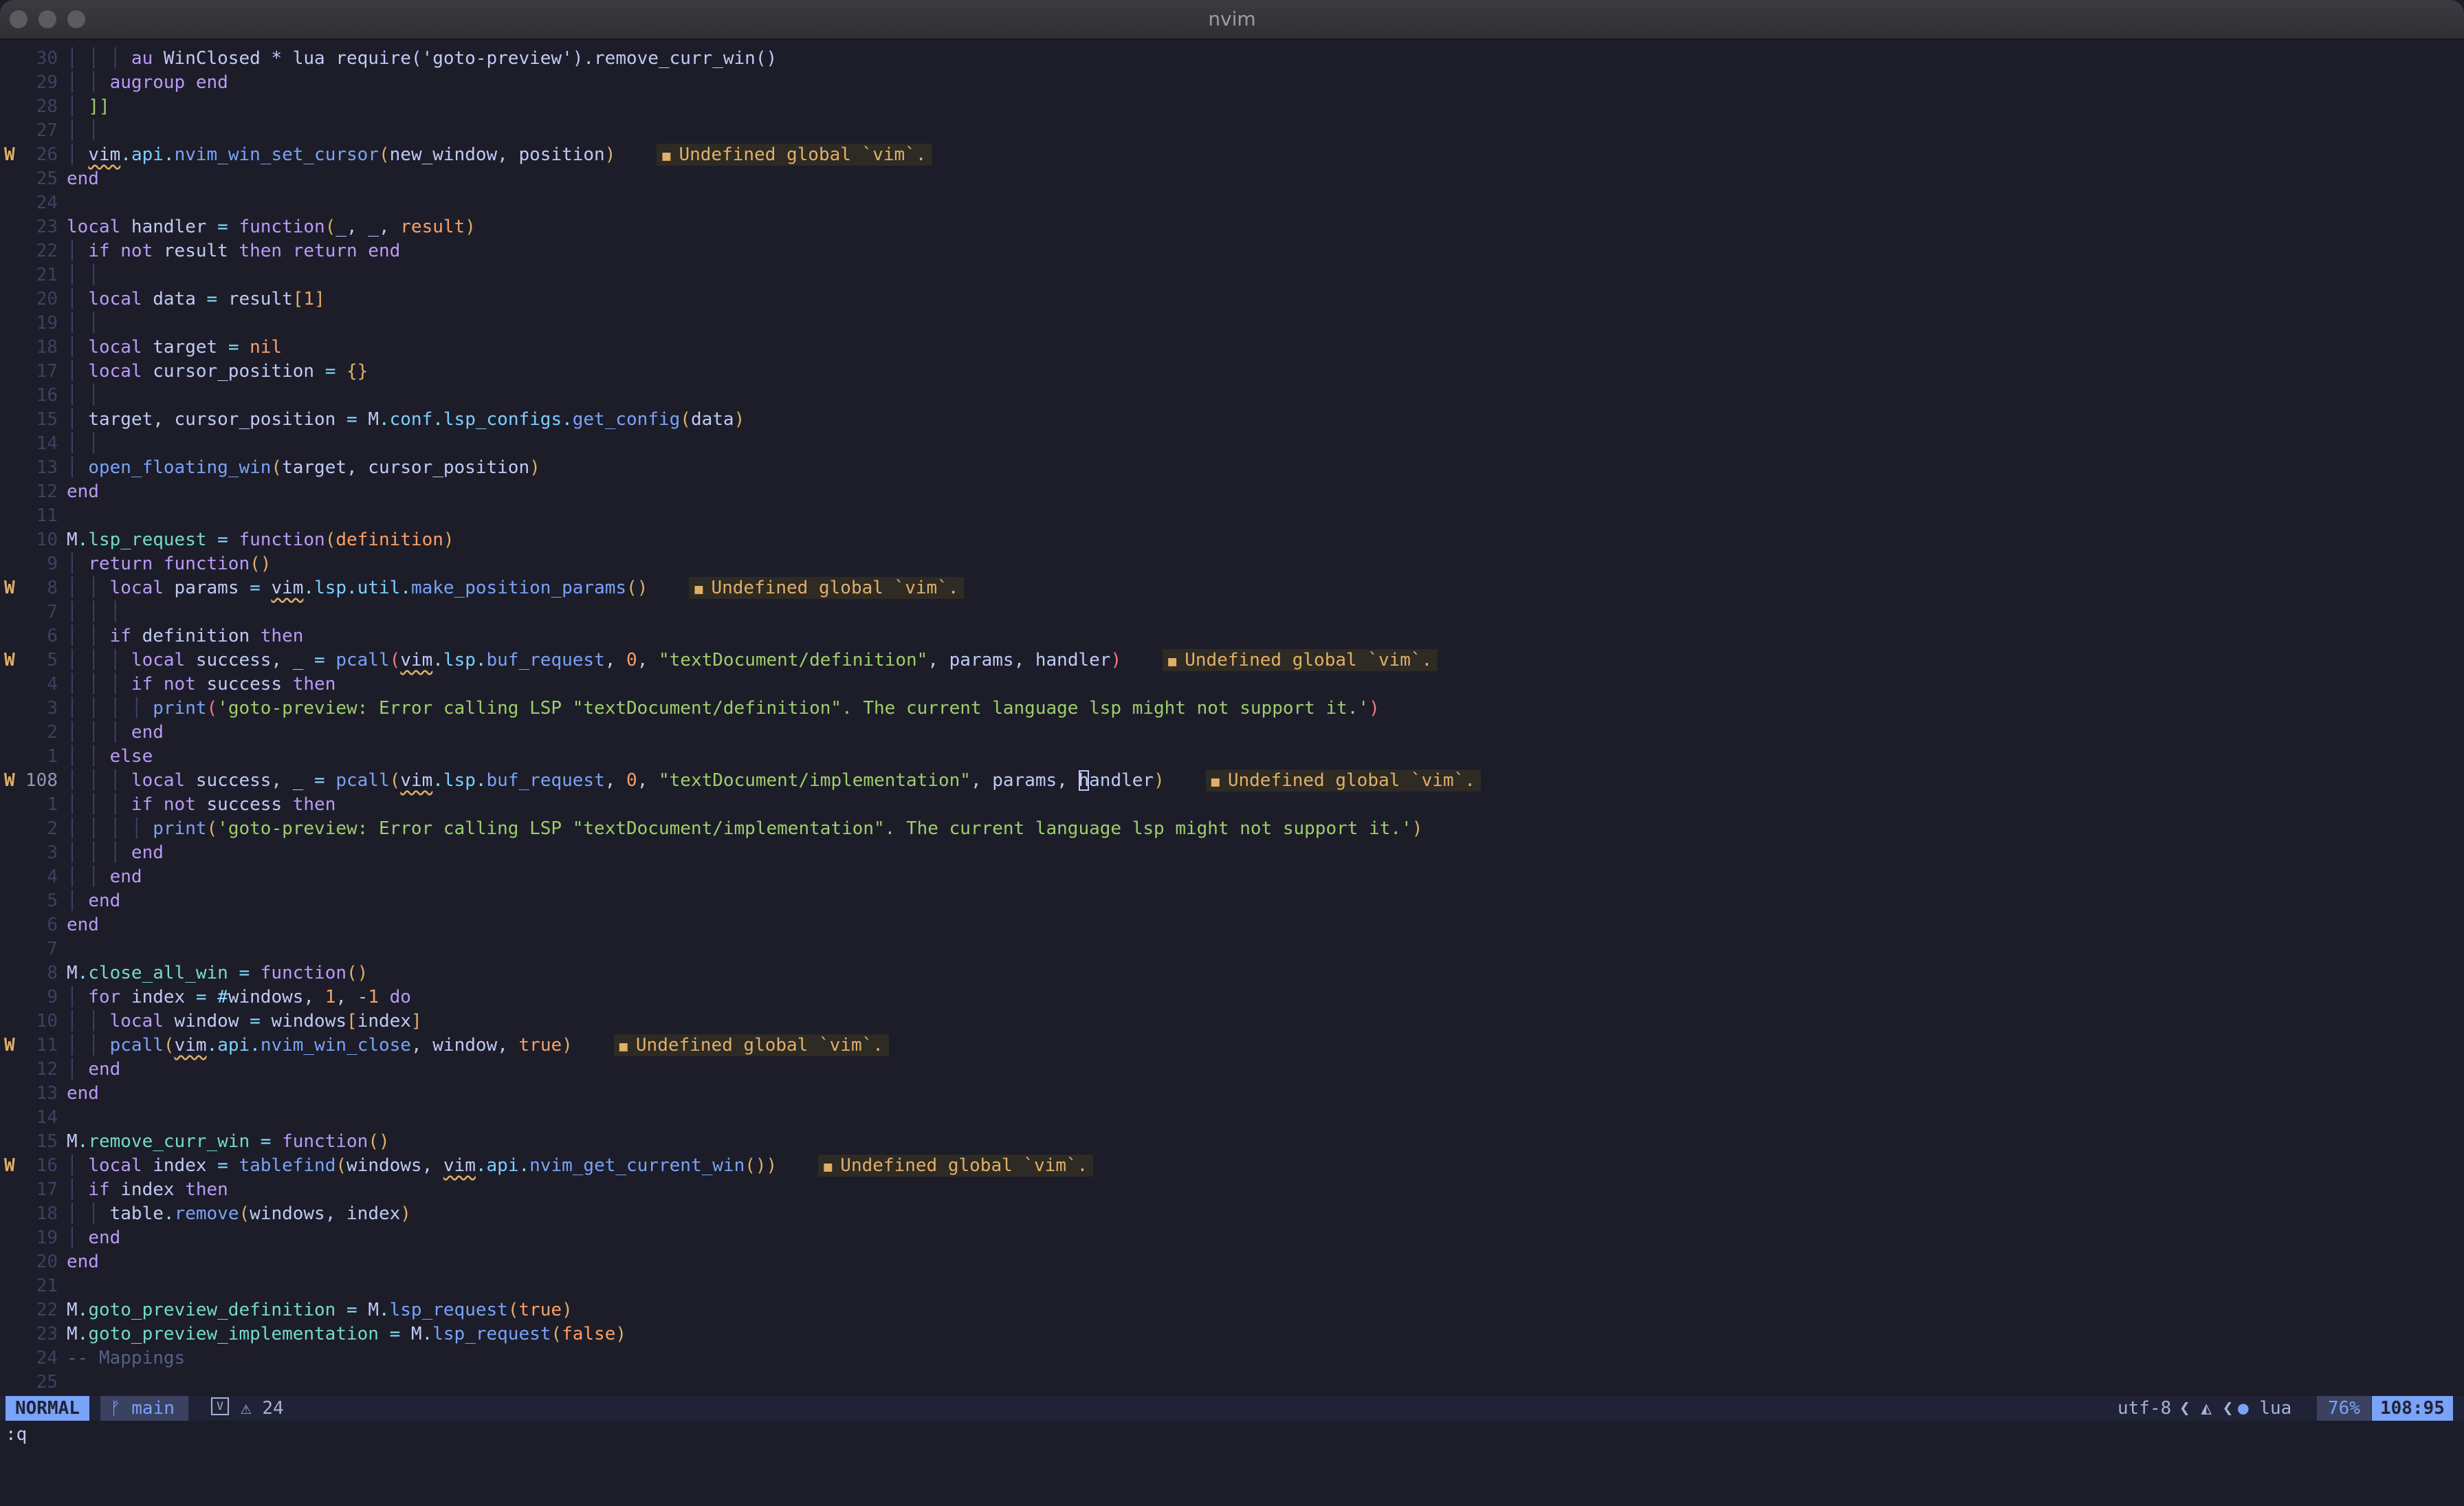 The width and height of the screenshot is (2464, 1506). What do you see at coordinates (1232, 492) in the screenshot?
I see `buffer-line: 12 end` at bounding box center [1232, 492].